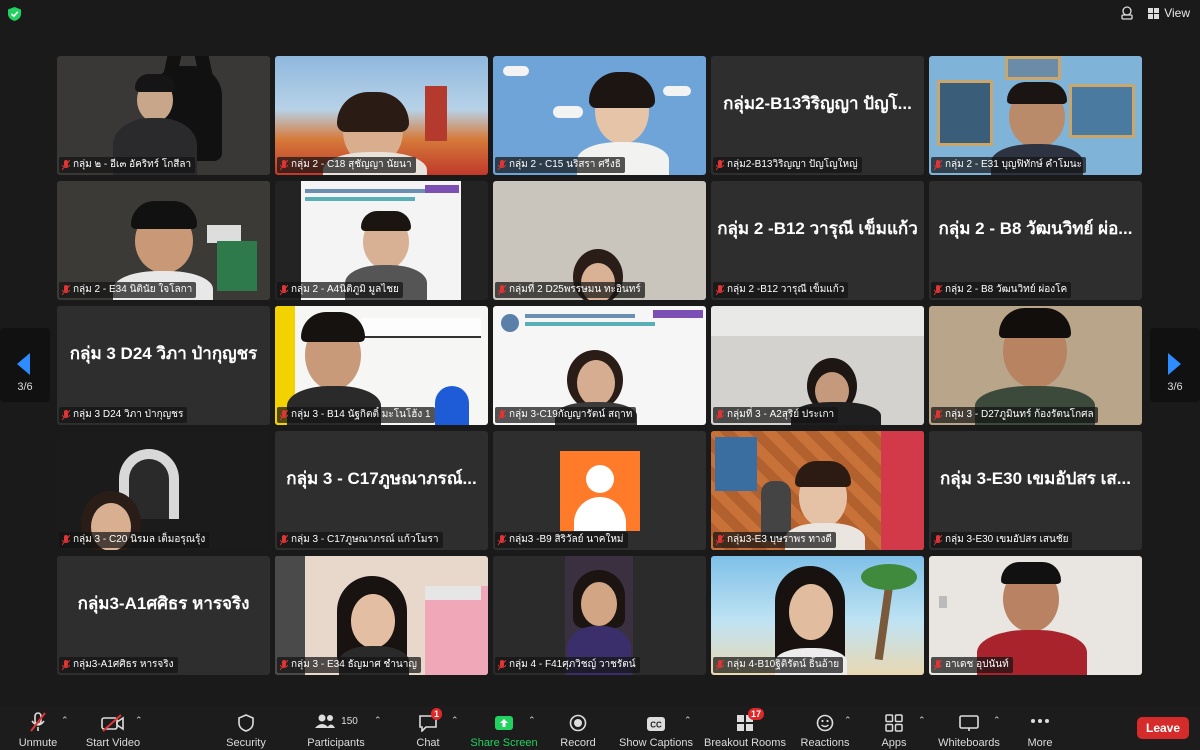  I want to click on reactions-smiley-icon, so click(825, 723).